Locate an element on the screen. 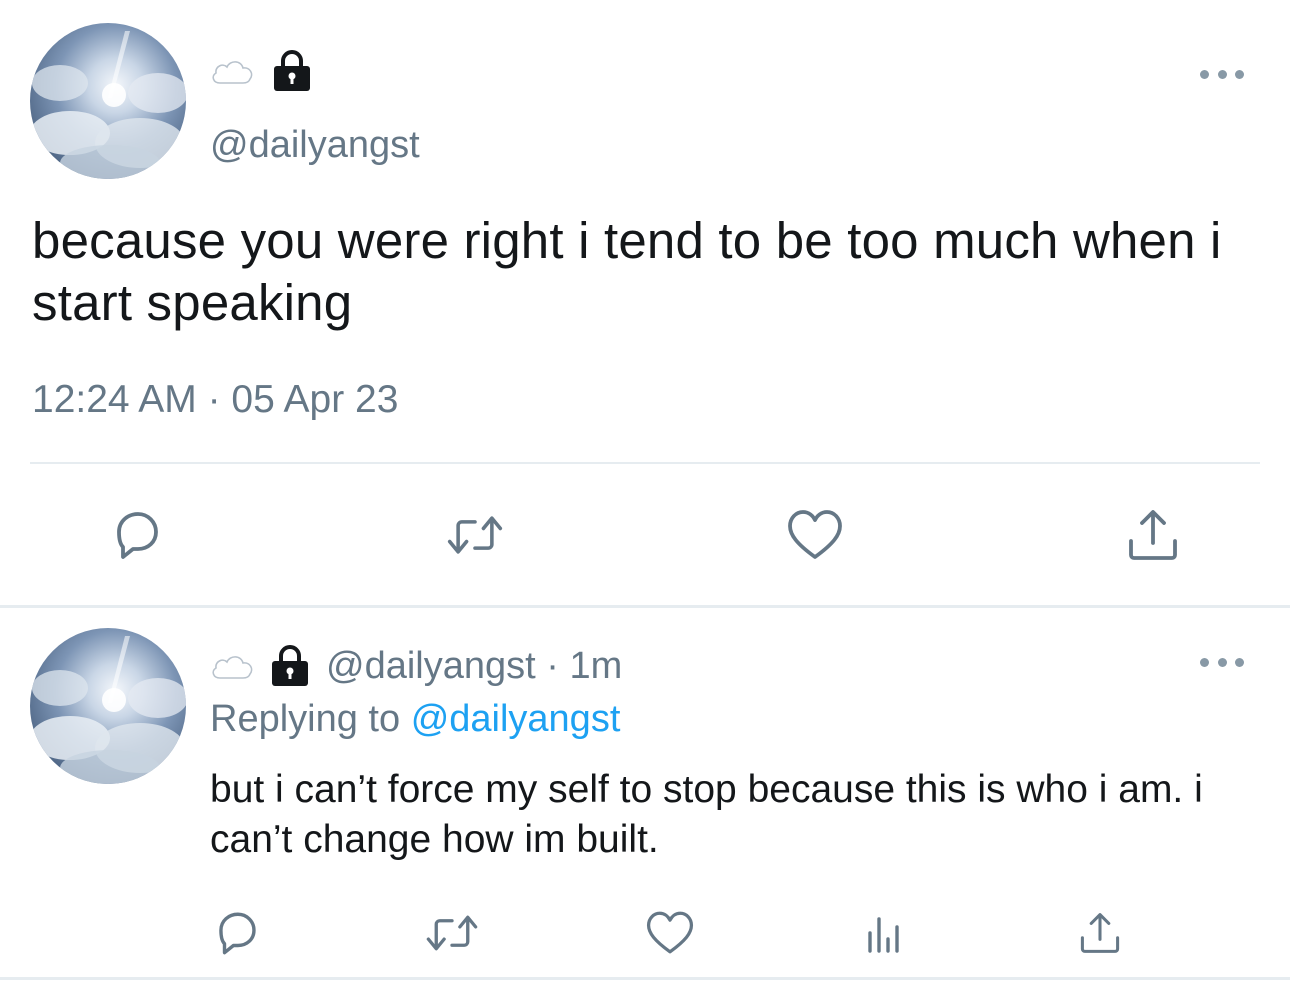 This screenshot has width=1290, height=981. reply-author-row: @dailyangst · 1m is located at coordinates (416, 666).